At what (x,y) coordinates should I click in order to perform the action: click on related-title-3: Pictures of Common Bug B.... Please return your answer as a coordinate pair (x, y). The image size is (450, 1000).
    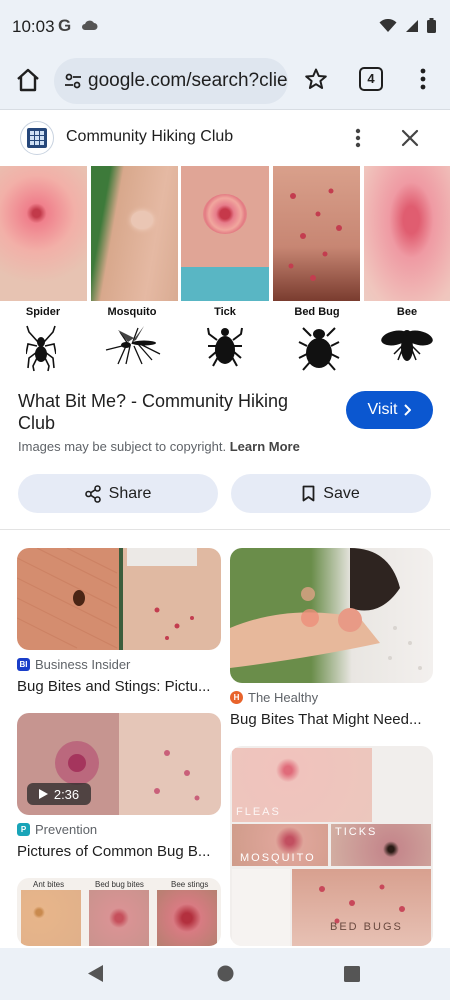
    Looking at the image, I should click on (119, 851).